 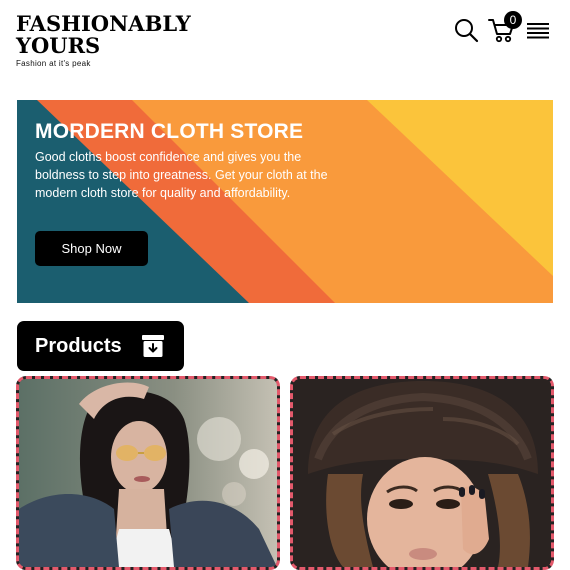 I want to click on search-icon, so click(x=467, y=31).